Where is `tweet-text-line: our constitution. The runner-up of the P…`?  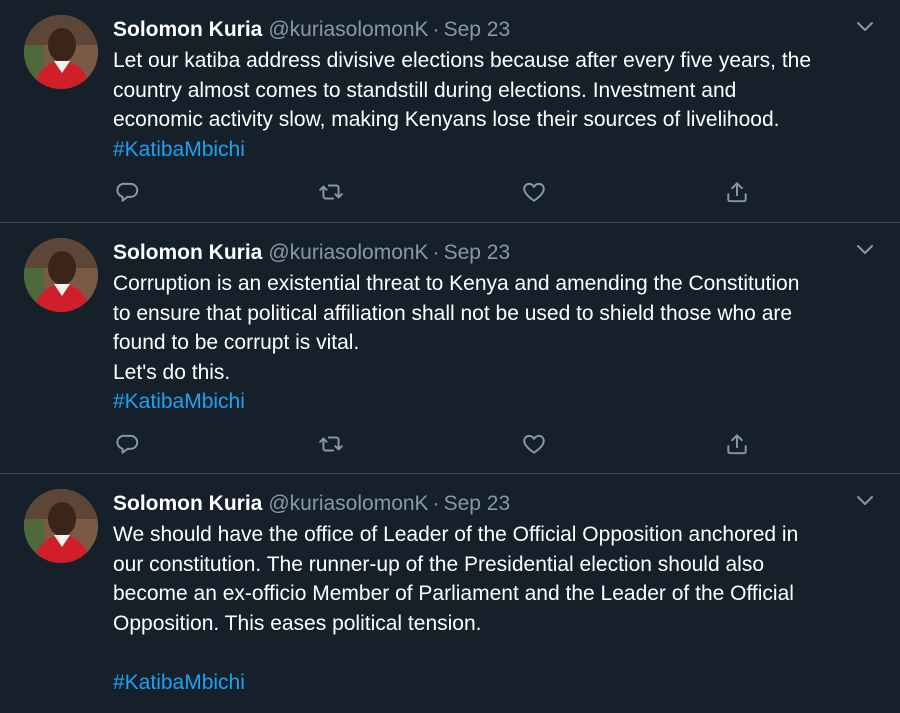 tweet-text-line: our constitution. The runner-up of the P… is located at coordinates (439, 564).